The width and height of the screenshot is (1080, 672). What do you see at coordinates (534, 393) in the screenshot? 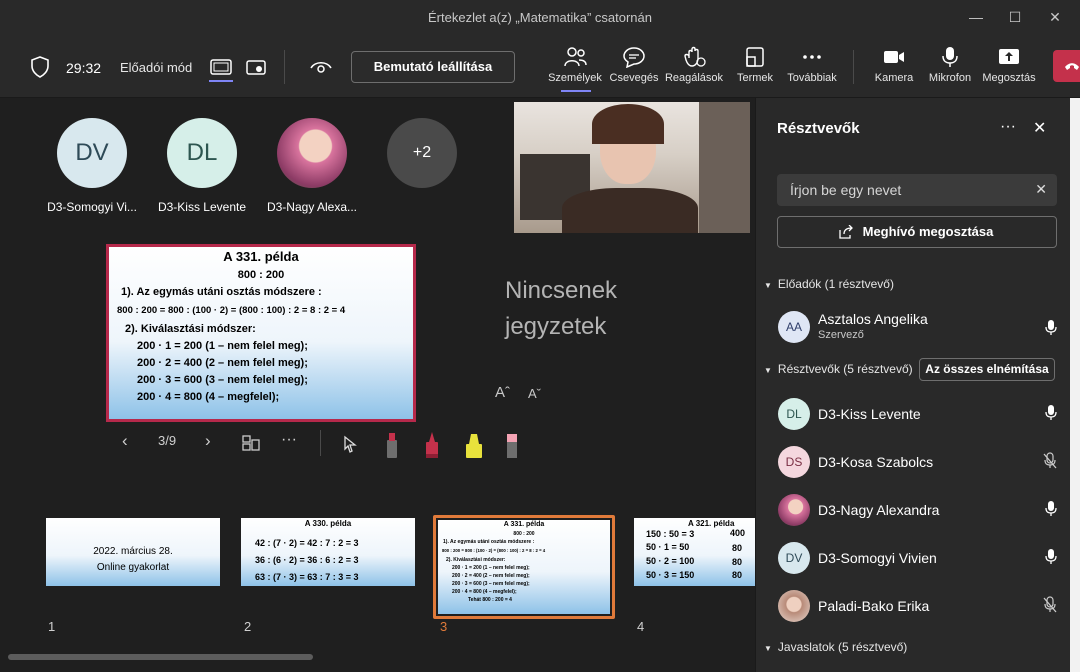
I see `font-decrease-button: Aˇ` at bounding box center [534, 393].